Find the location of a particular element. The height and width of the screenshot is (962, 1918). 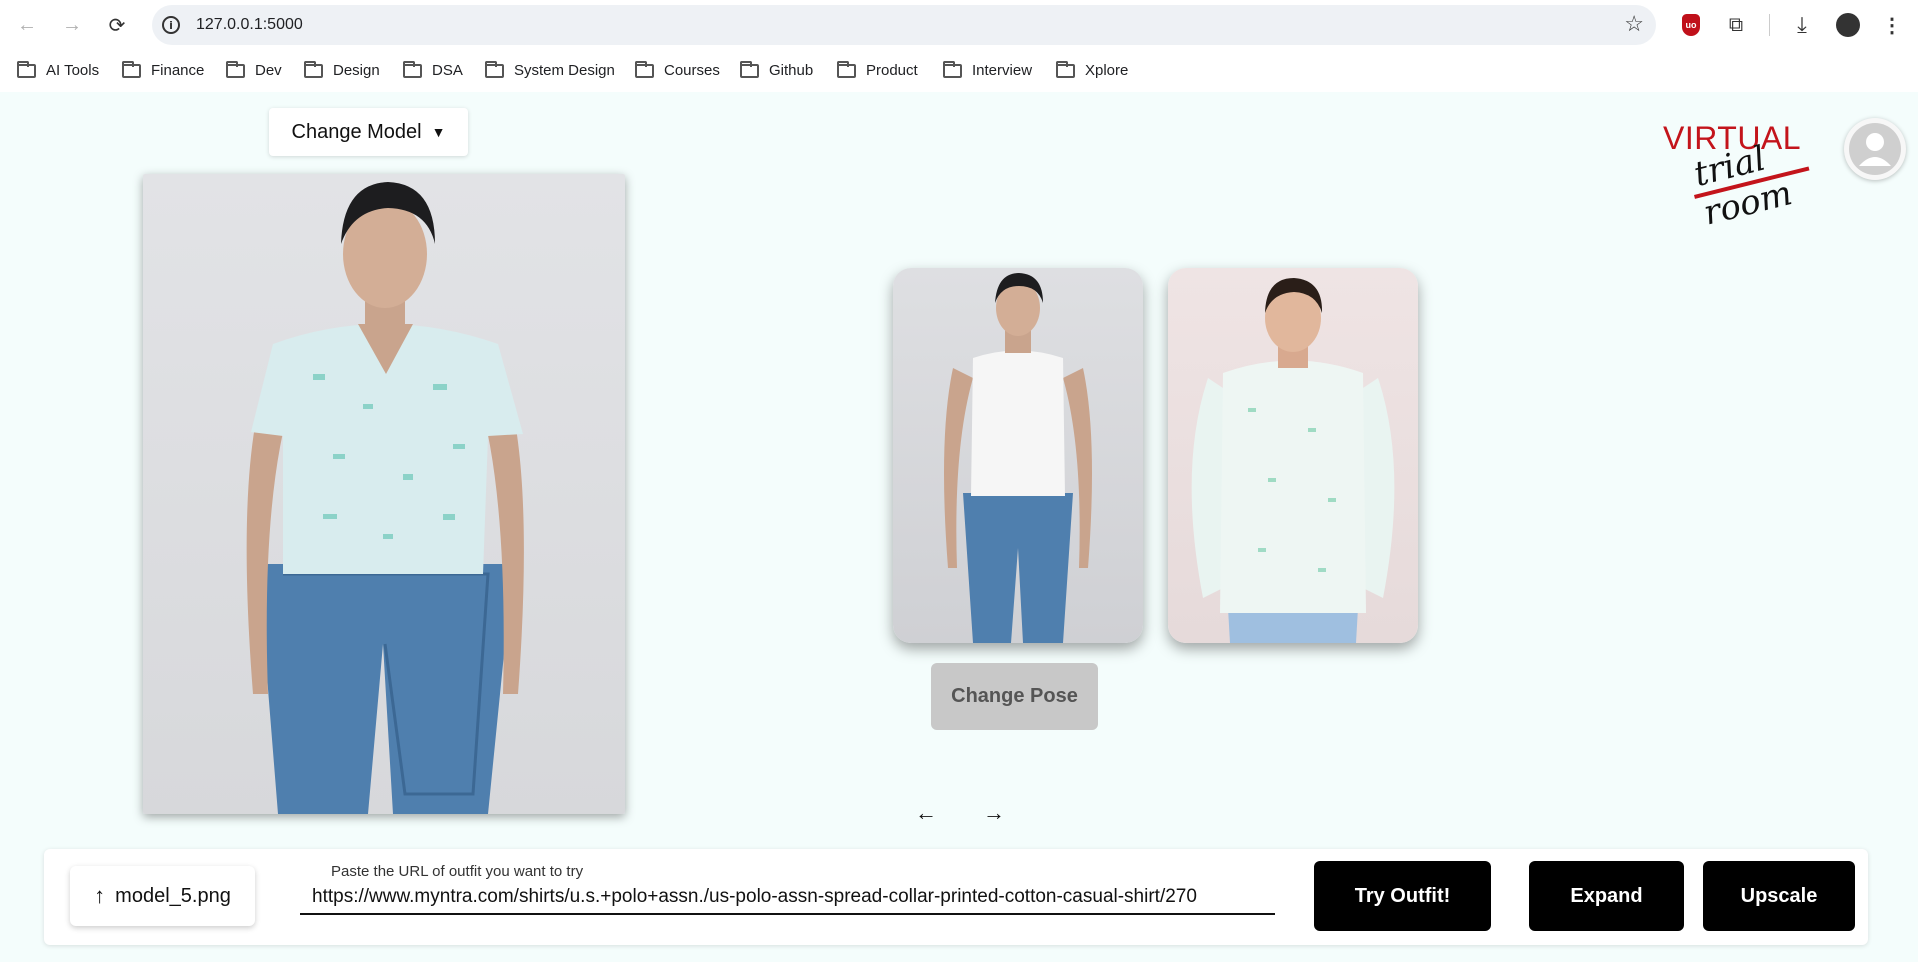

next-arrow-icon: → is located at coordinates (994, 813).